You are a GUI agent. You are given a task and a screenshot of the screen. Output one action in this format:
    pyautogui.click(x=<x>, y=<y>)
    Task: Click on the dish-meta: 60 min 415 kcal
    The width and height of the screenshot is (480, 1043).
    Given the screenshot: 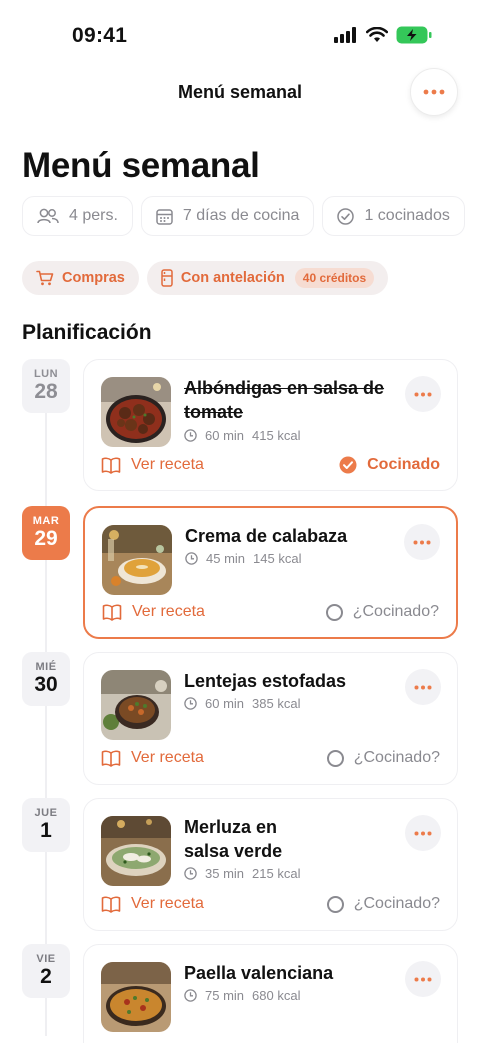 What is the action you would take?
    pyautogui.click(x=242, y=435)
    